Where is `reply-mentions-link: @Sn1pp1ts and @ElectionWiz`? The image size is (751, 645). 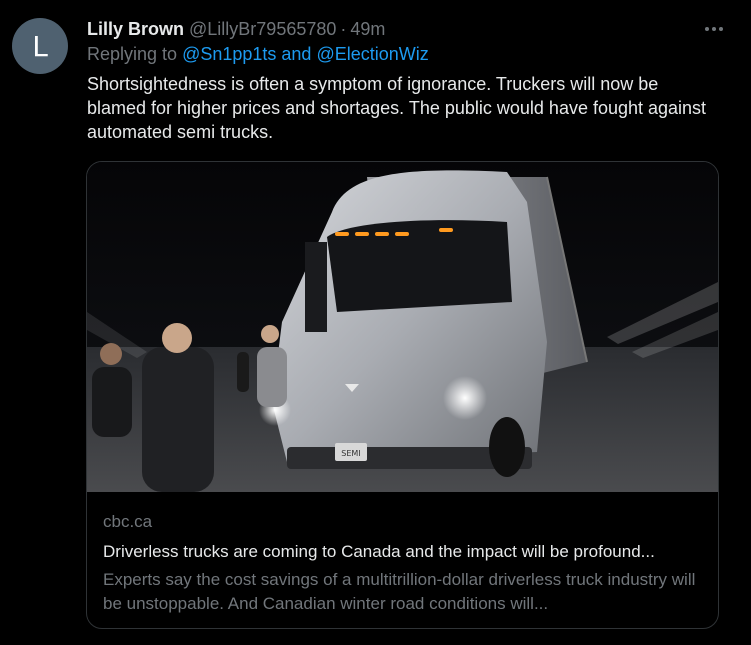 reply-mentions-link: @Sn1pp1ts and @ElectionWiz is located at coordinates (305, 54).